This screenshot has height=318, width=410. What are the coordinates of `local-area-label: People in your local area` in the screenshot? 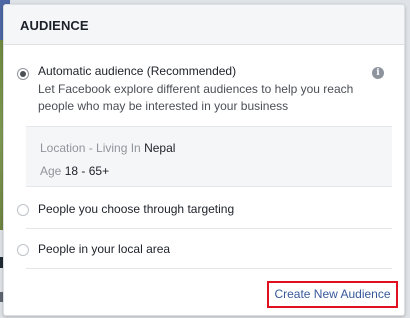 It's located at (104, 249).